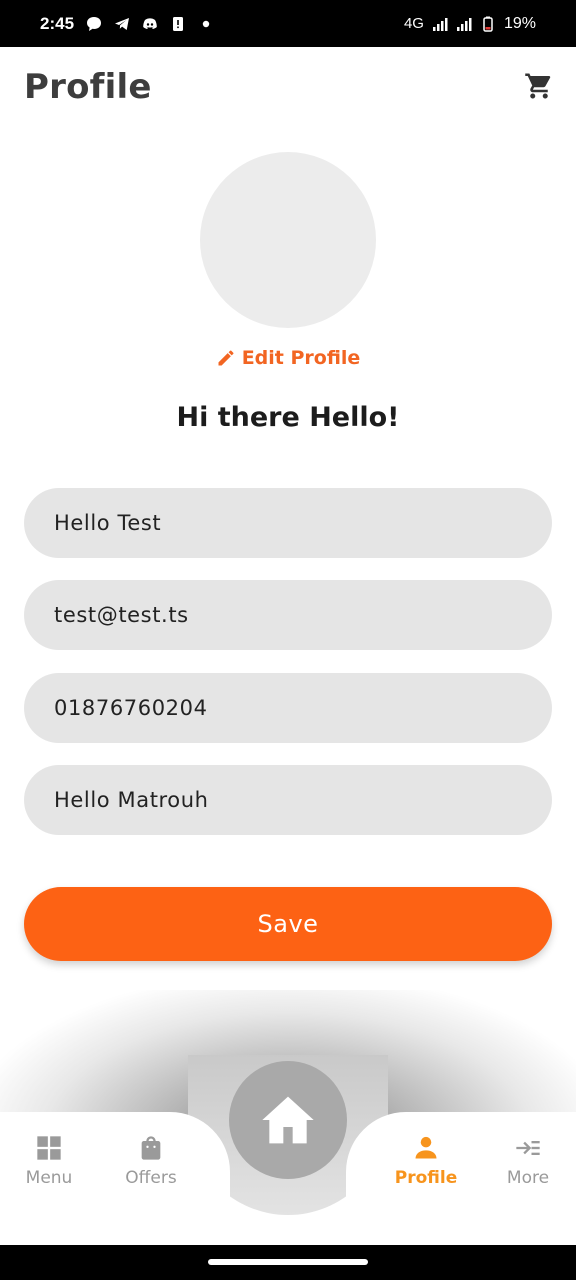 The image size is (576, 1280). Describe the element at coordinates (426, 1164) in the screenshot. I see `nav-item-profile: Profile` at that location.